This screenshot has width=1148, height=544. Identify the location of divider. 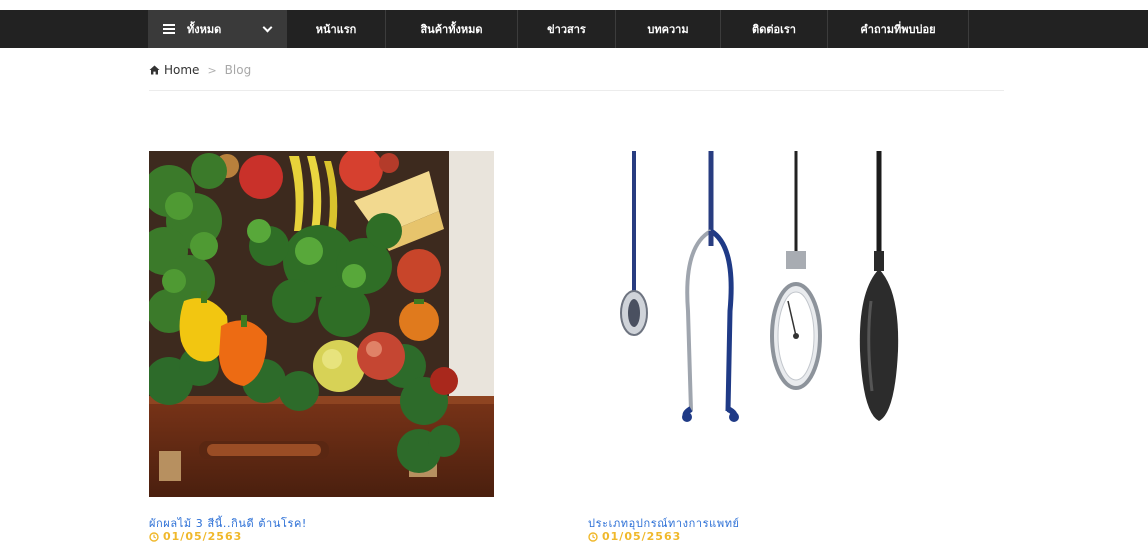
(576, 90).